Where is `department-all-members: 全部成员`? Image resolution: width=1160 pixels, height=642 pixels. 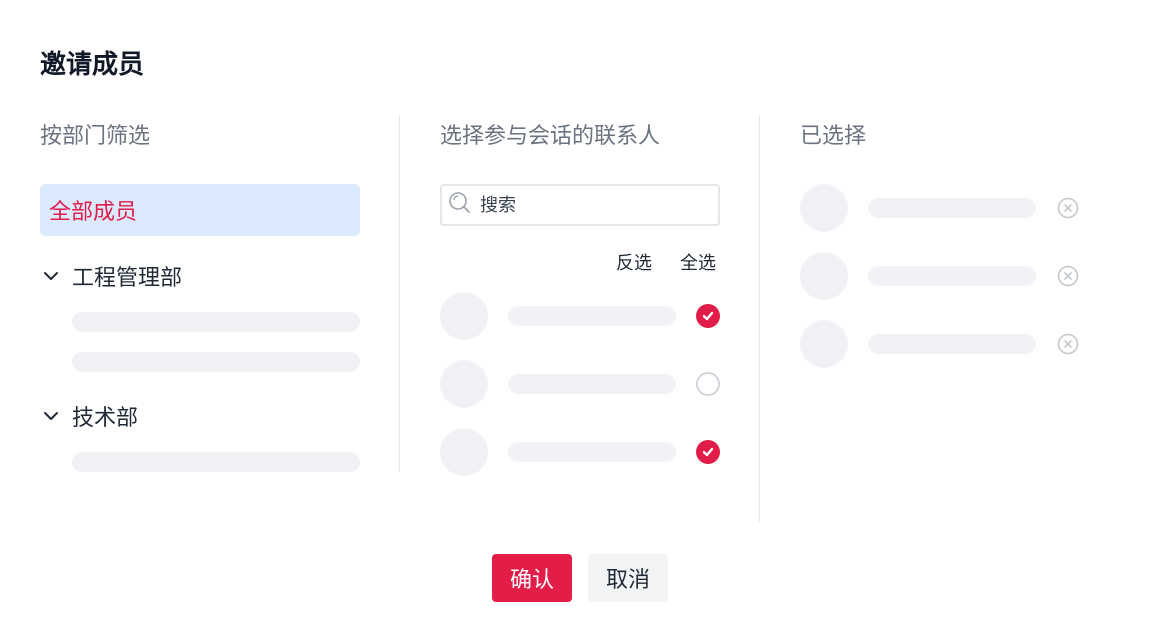
department-all-members: 全部成员 is located at coordinates (200, 210).